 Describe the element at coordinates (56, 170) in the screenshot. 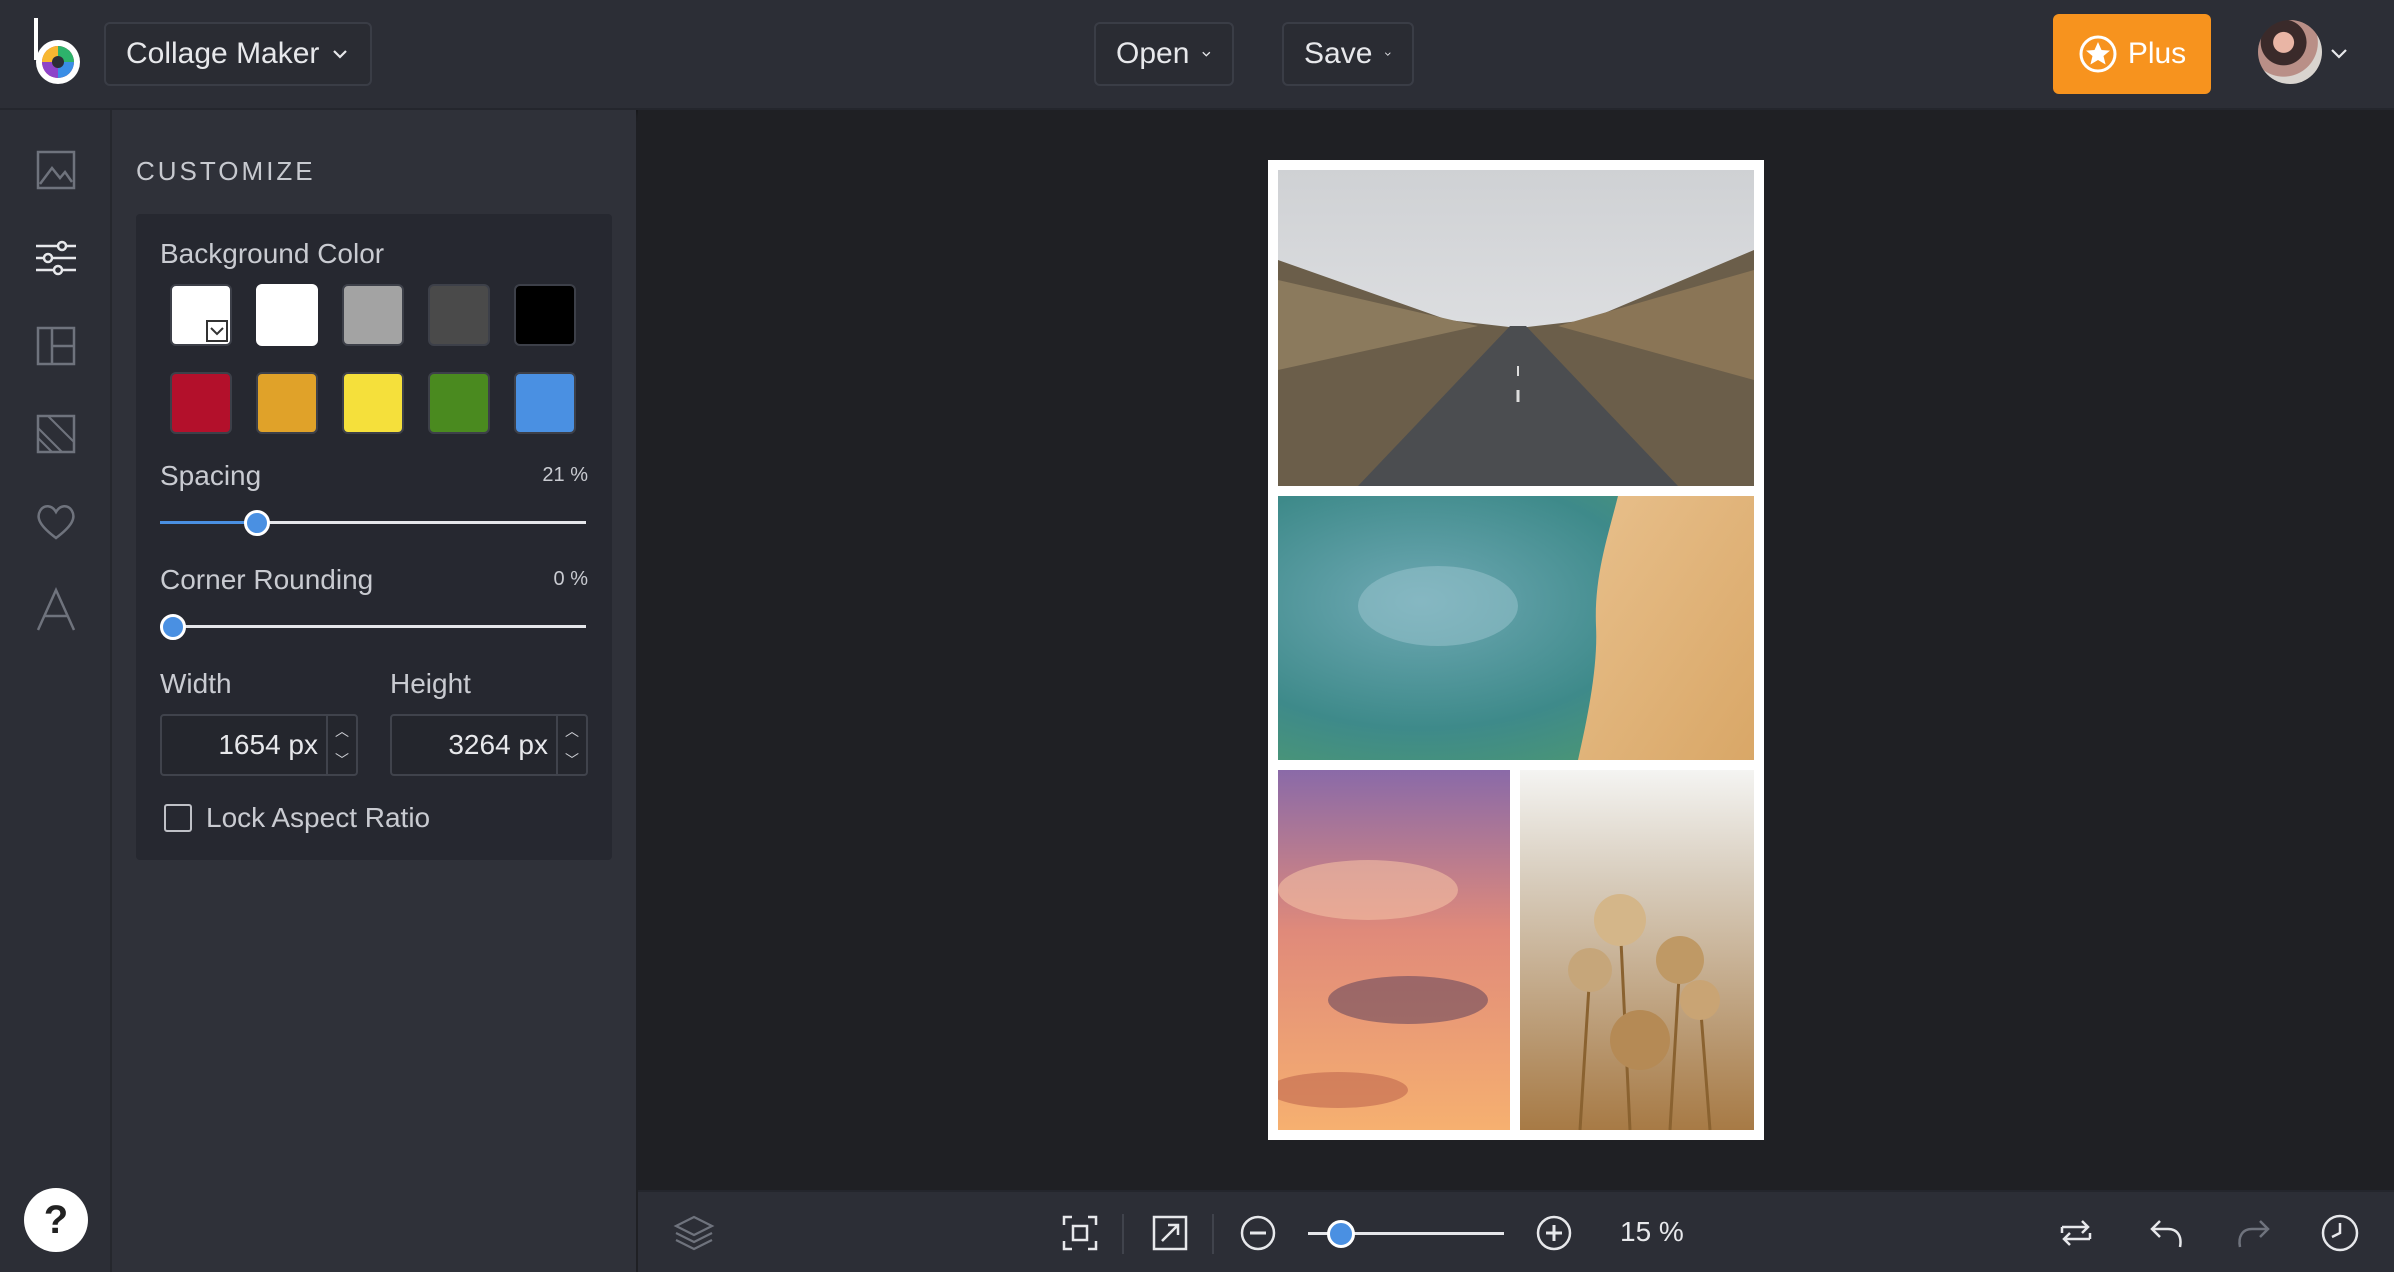

I see `image-icon` at that location.